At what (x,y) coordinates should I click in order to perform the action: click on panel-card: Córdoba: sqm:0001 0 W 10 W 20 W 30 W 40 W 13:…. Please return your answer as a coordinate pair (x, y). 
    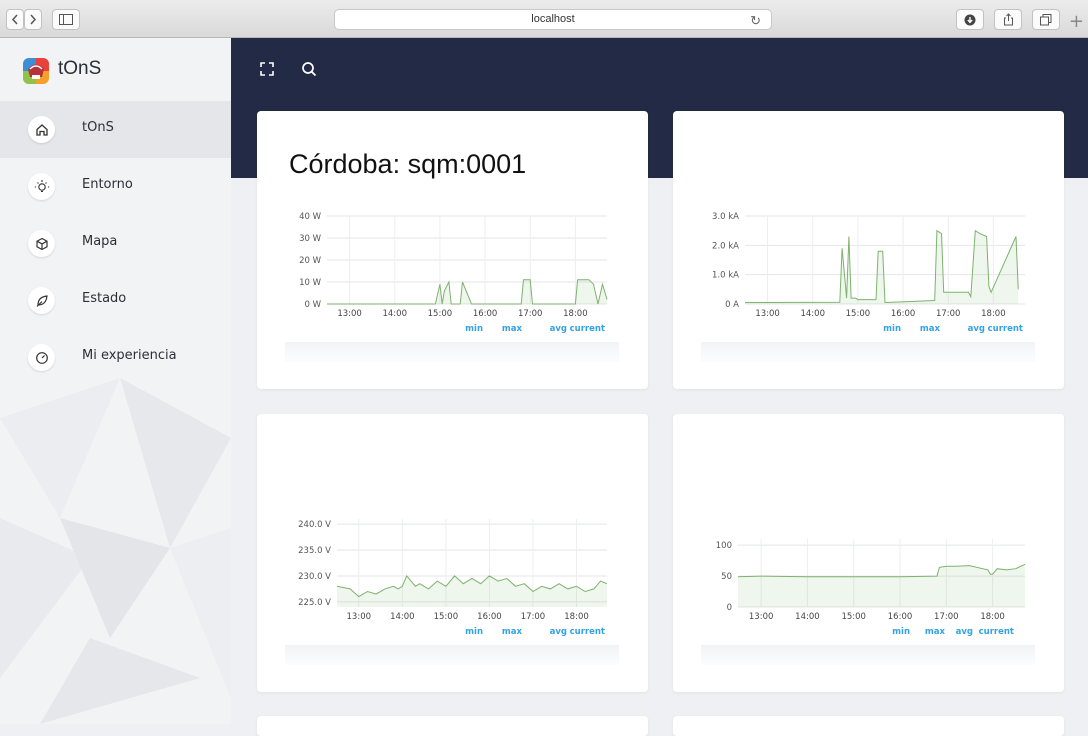
    Looking at the image, I should click on (452, 250).